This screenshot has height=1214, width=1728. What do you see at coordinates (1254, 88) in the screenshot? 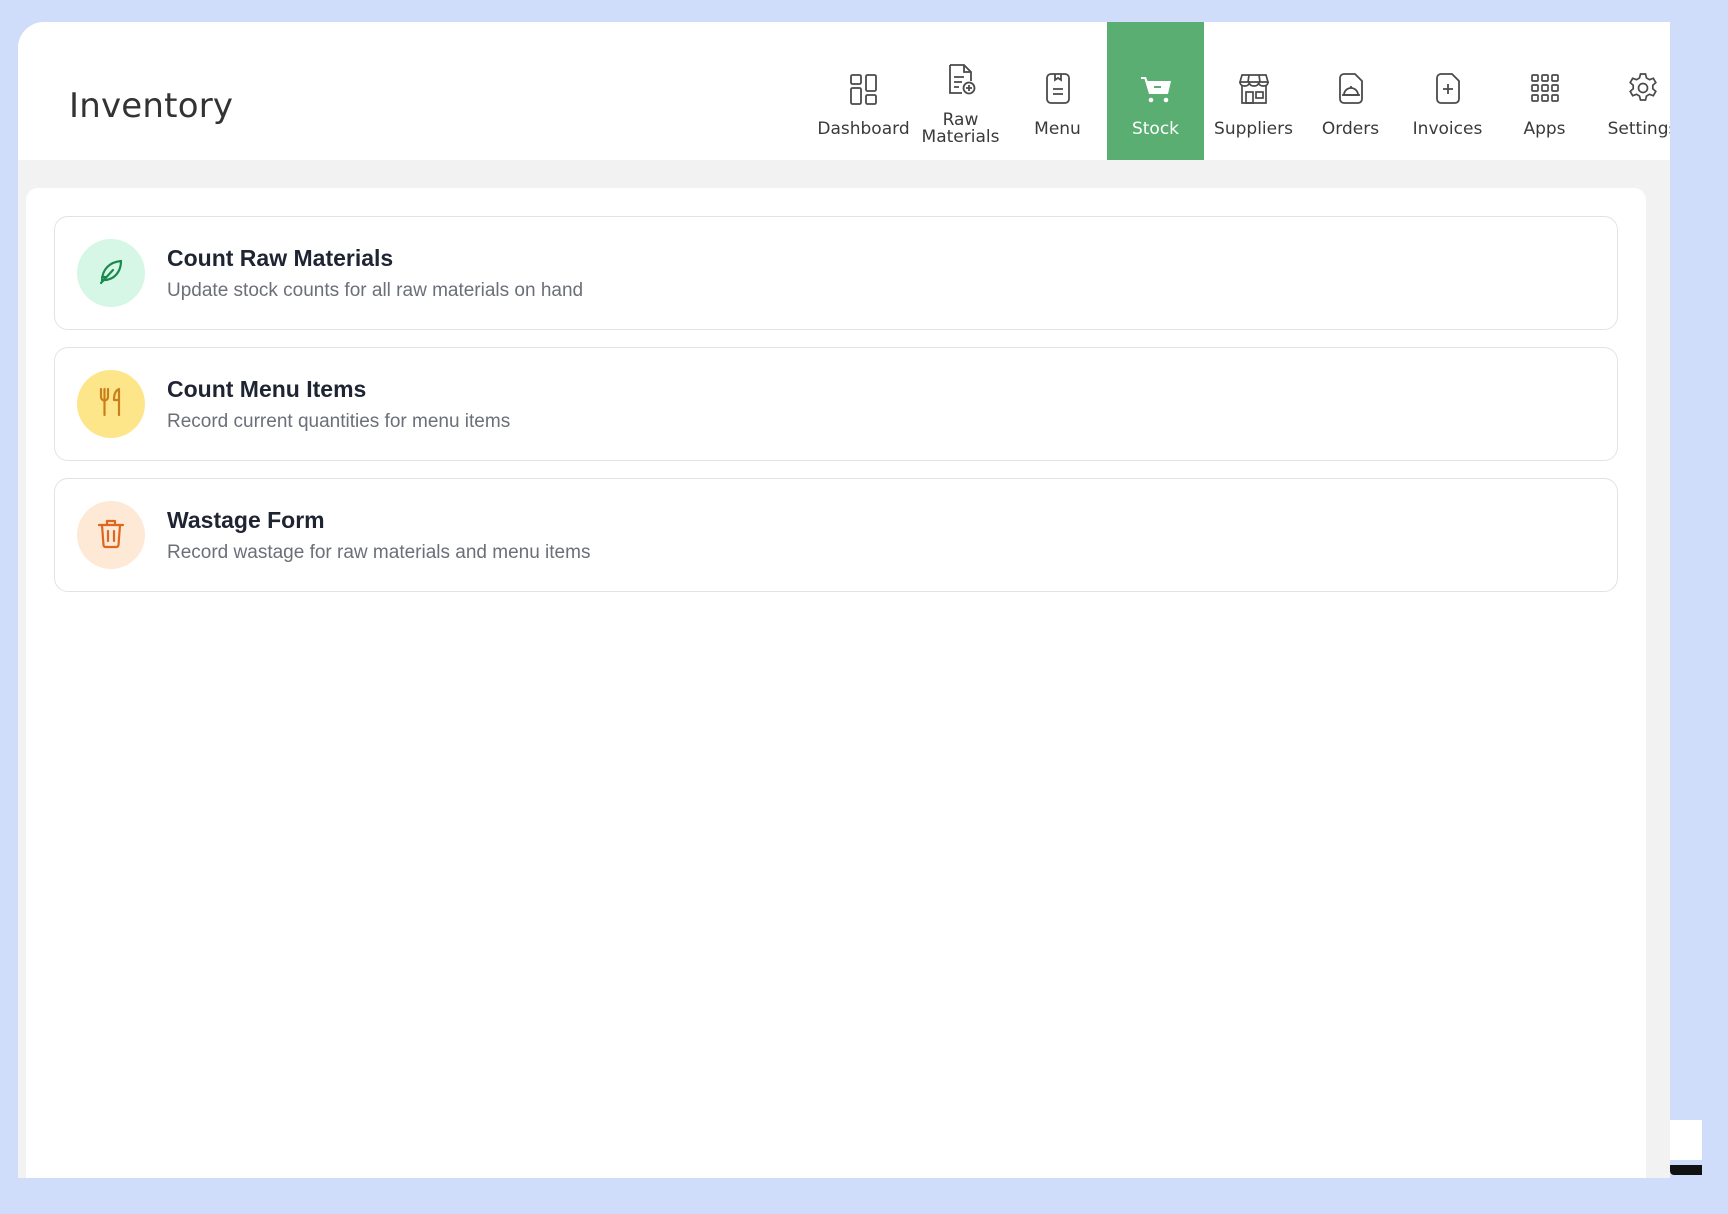
I see `store-icon` at bounding box center [1254, 88].